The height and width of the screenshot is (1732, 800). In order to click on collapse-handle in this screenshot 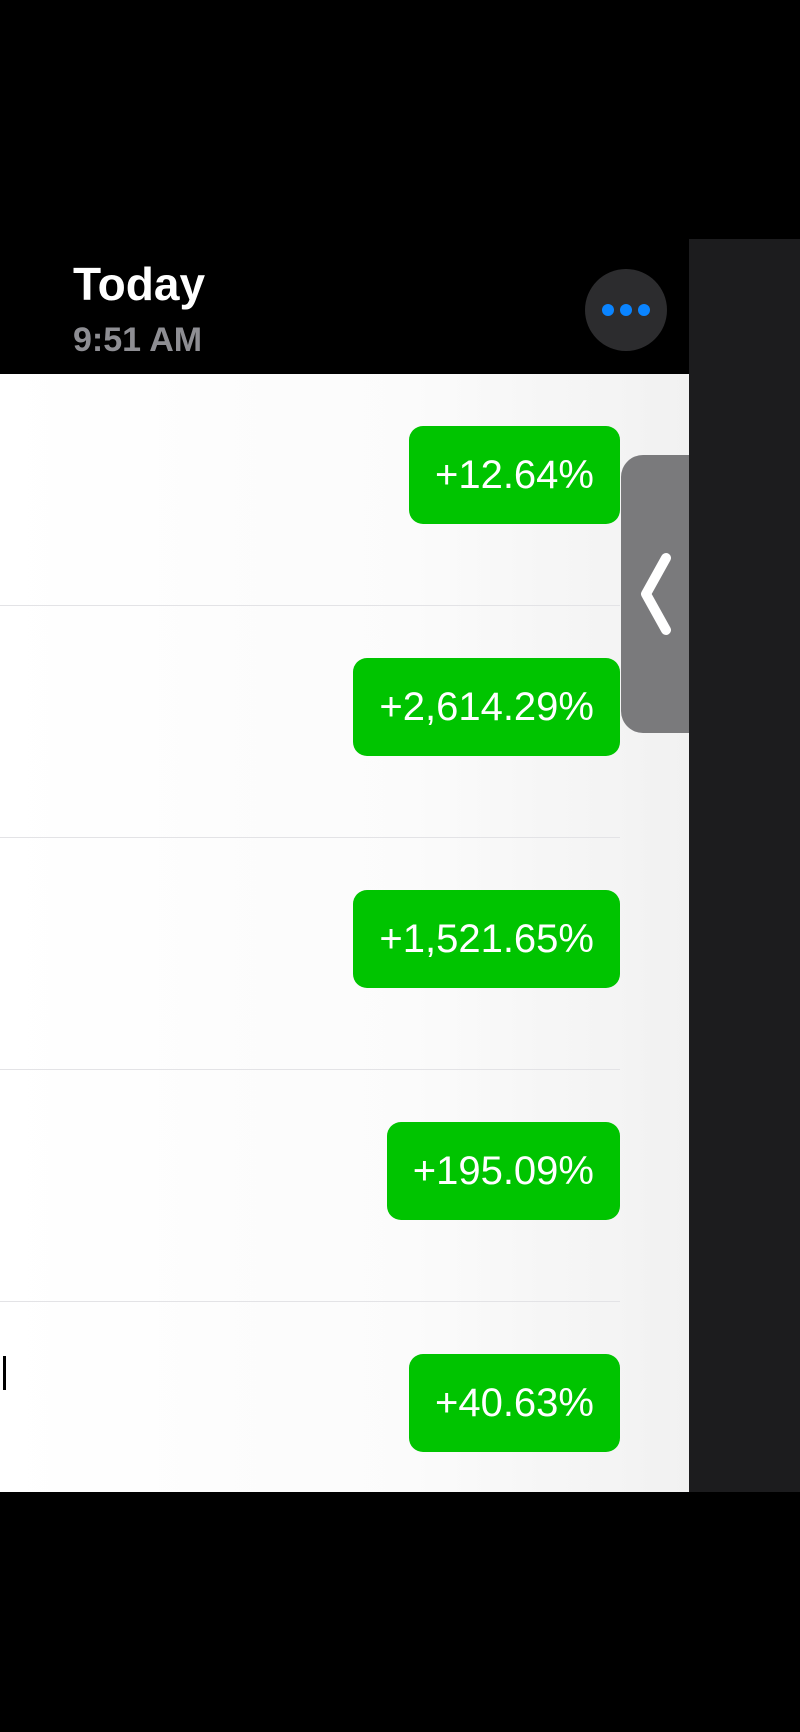, I will do `click(655, 594)`.